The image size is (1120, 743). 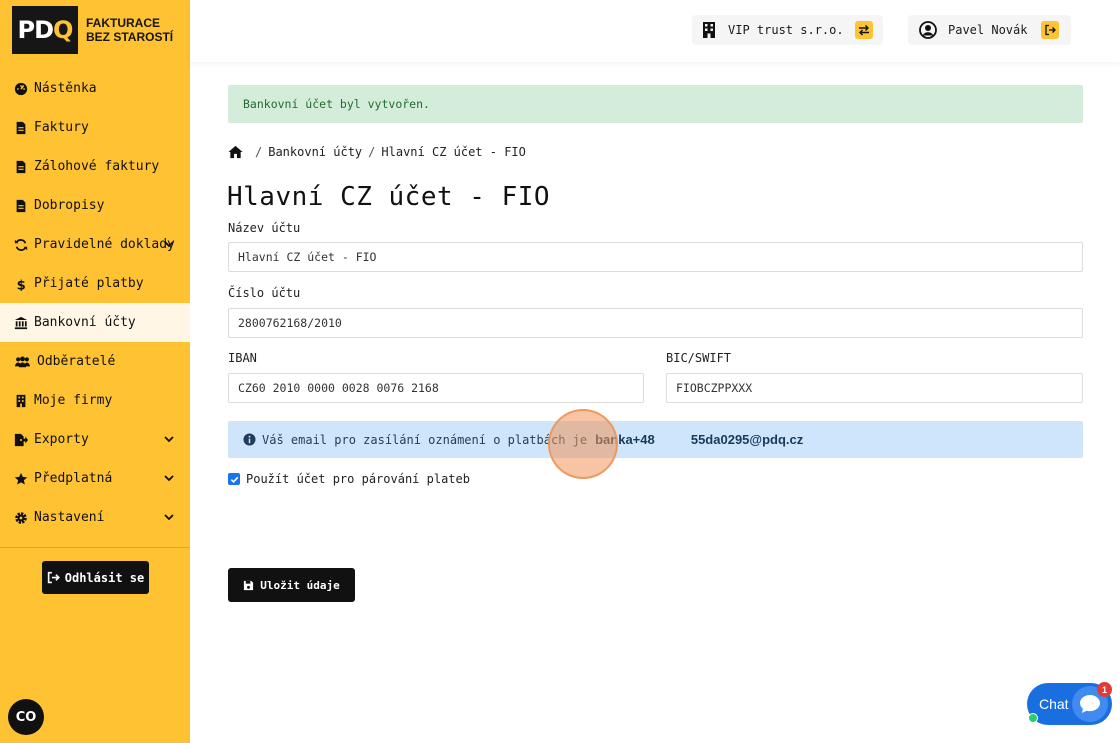 I want to click on exit-icon, so click(x=1050, y=30).